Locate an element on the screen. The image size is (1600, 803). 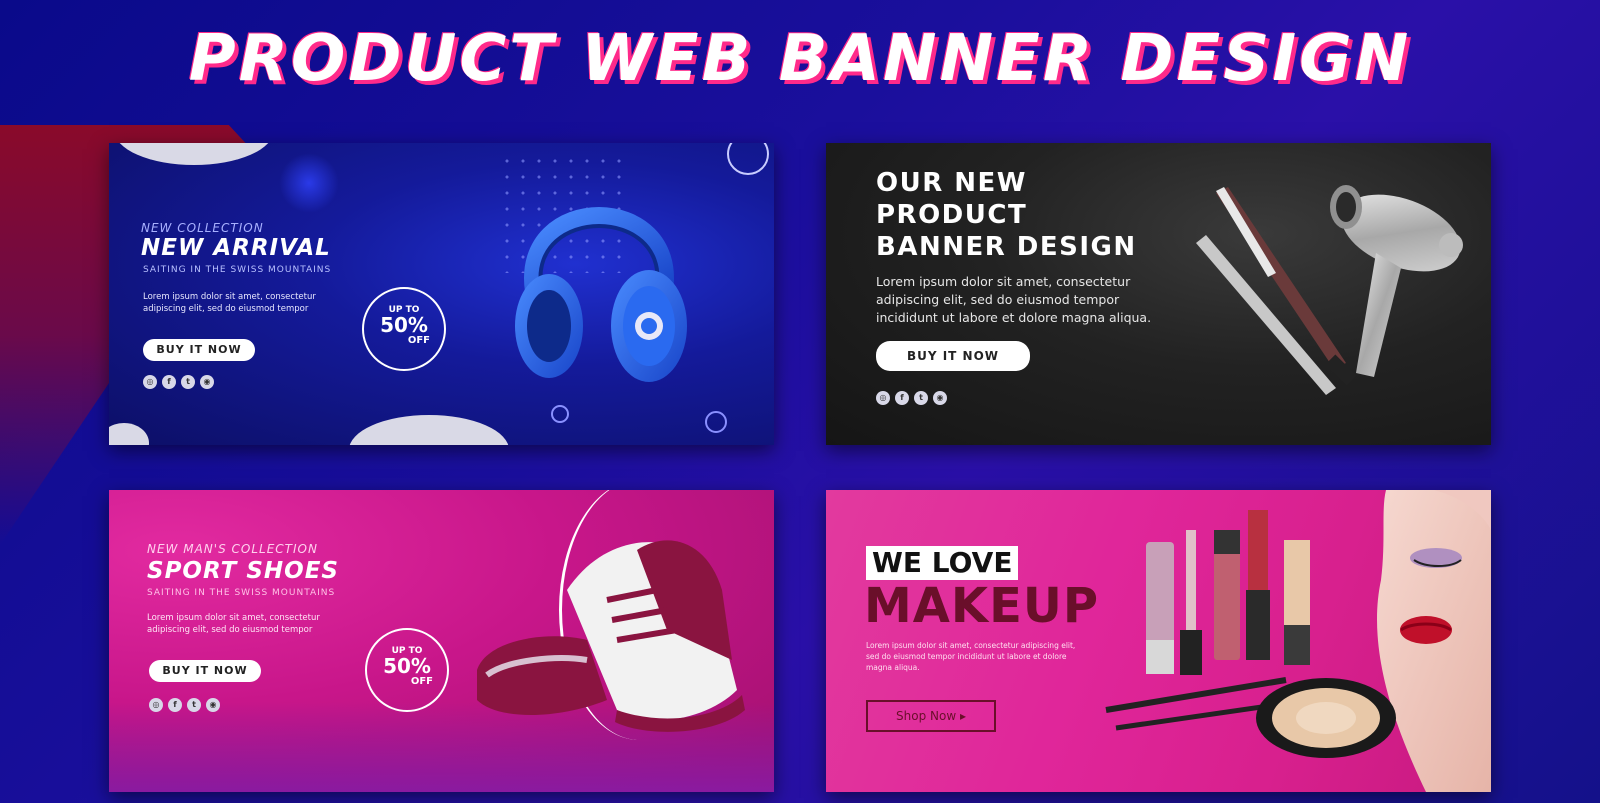
headline-line: OUR NEW is located at coordinates (951, 183).